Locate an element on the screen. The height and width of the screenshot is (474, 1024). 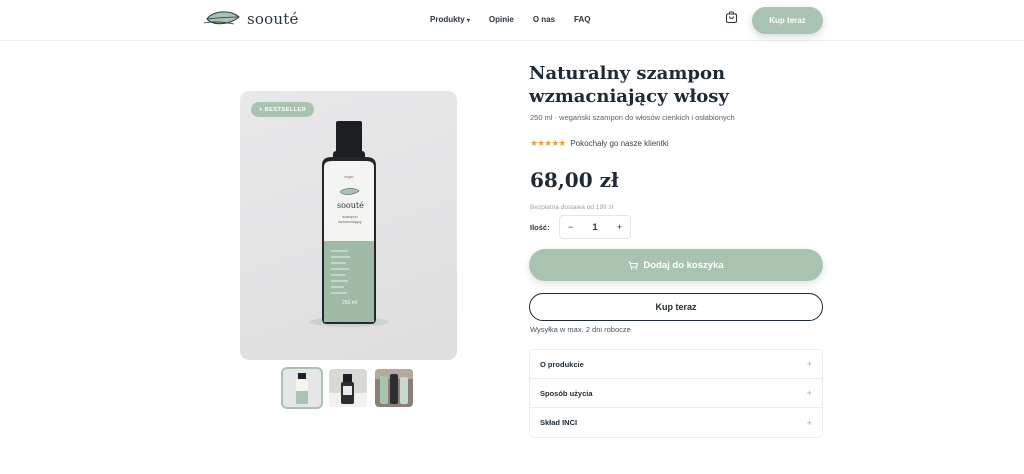
thumbnail-strip is located at coordinates (347, 388).